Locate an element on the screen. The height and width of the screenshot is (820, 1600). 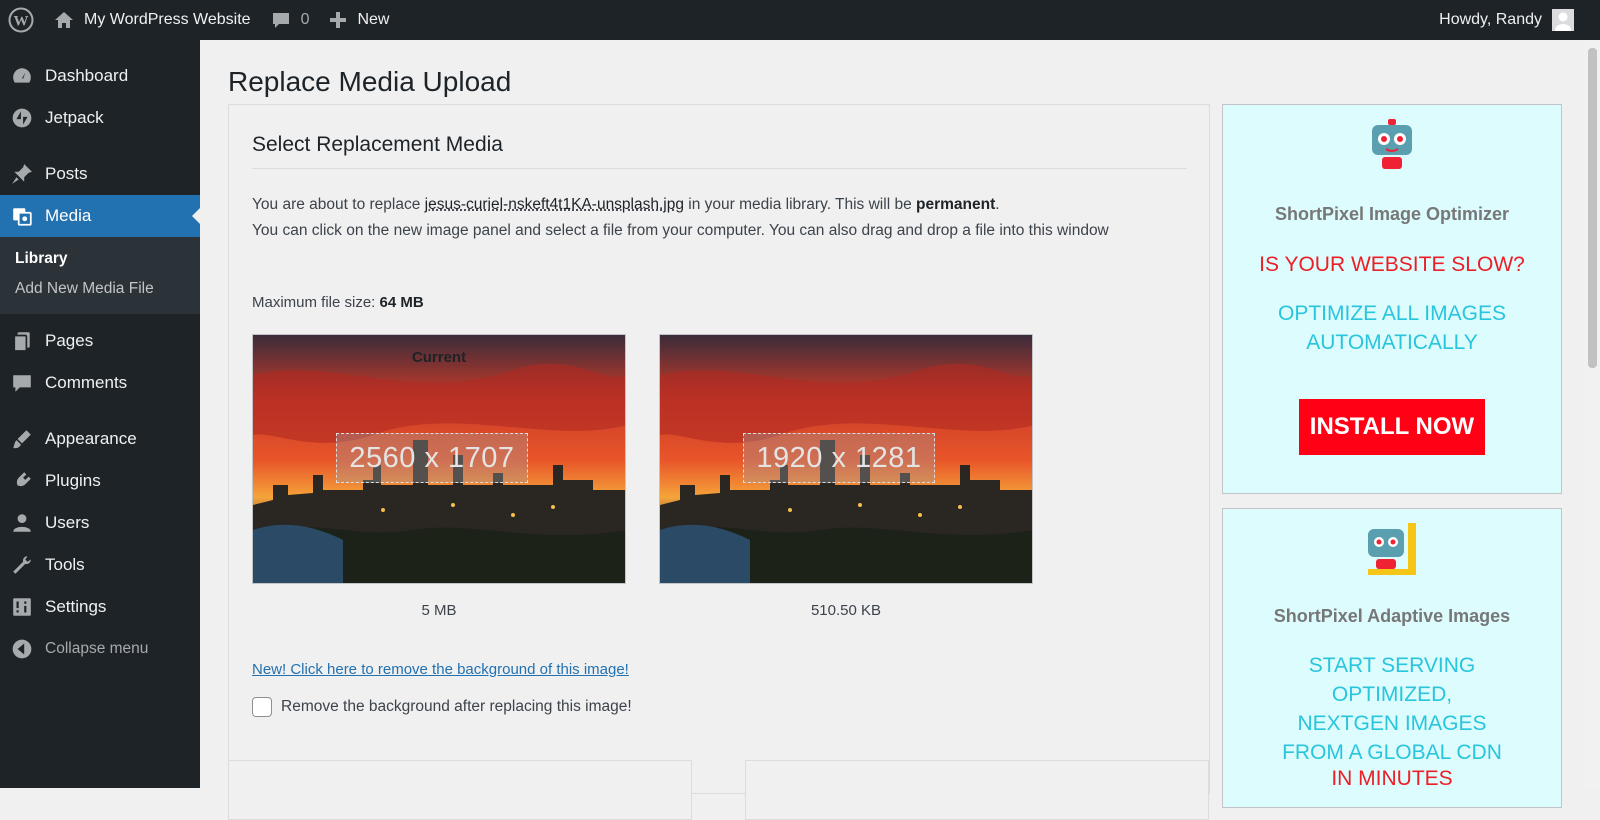
sidebar-item-label: Appearance is located at coordinates (91, 439).